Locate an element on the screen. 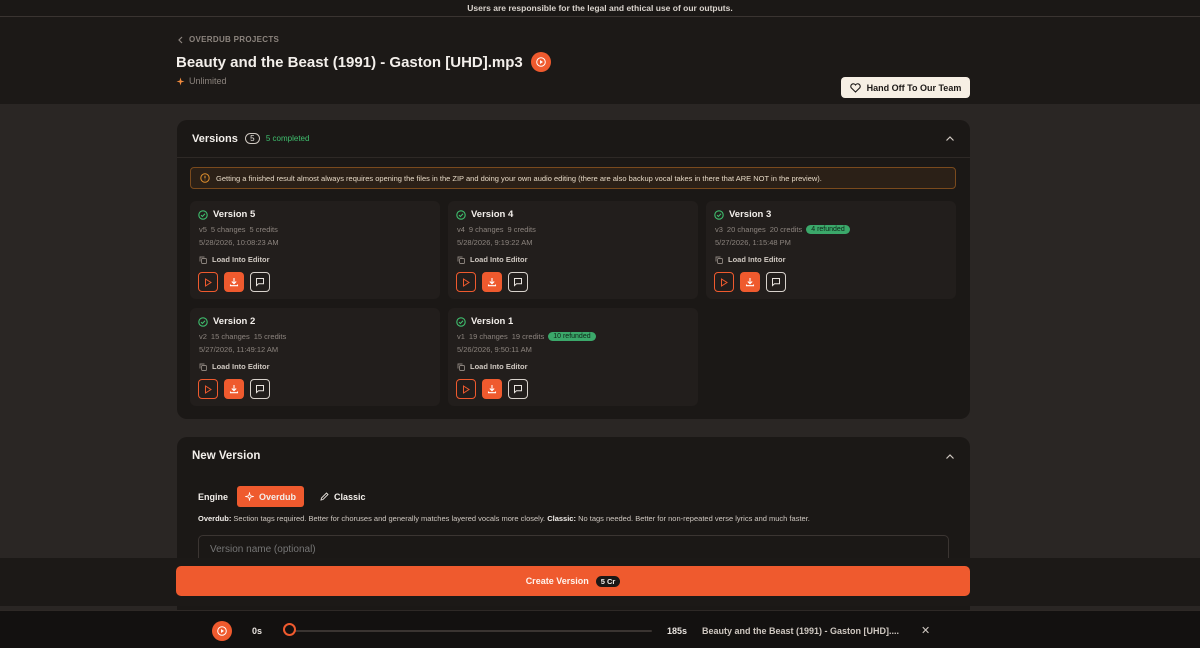 The width and height of the screenshot is (1200, 648). player-play-button is located at coordinates (222, 631).